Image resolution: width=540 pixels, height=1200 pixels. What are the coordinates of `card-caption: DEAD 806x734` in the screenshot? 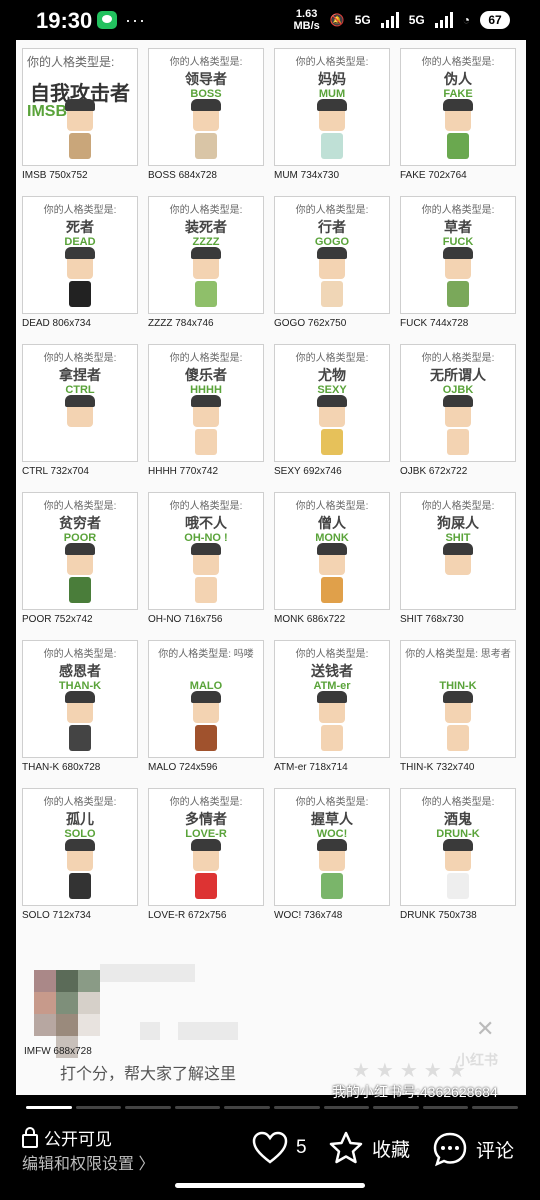 It's located at (56, 323).